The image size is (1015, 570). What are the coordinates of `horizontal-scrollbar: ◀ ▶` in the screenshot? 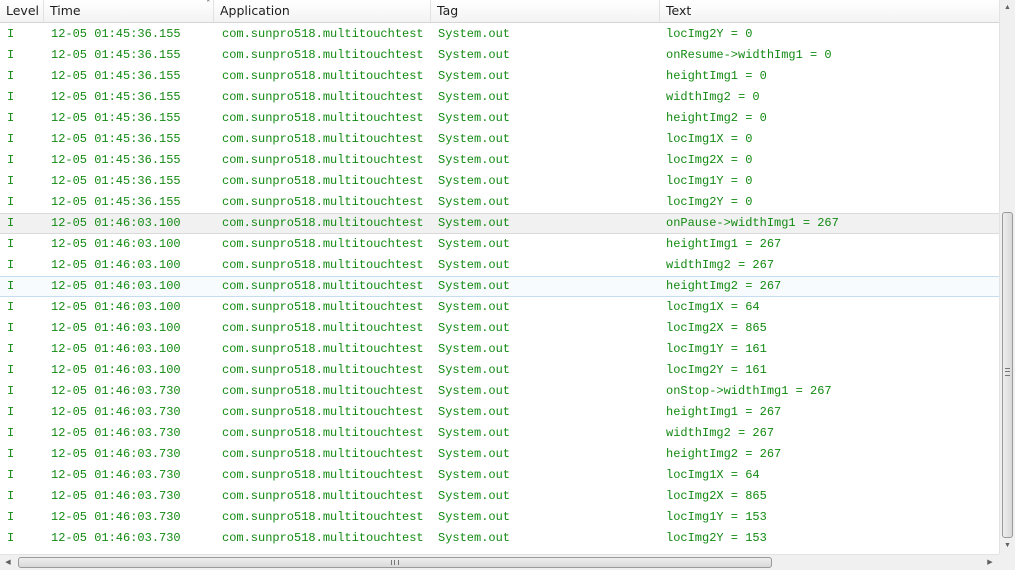 It's located at (499, 562).